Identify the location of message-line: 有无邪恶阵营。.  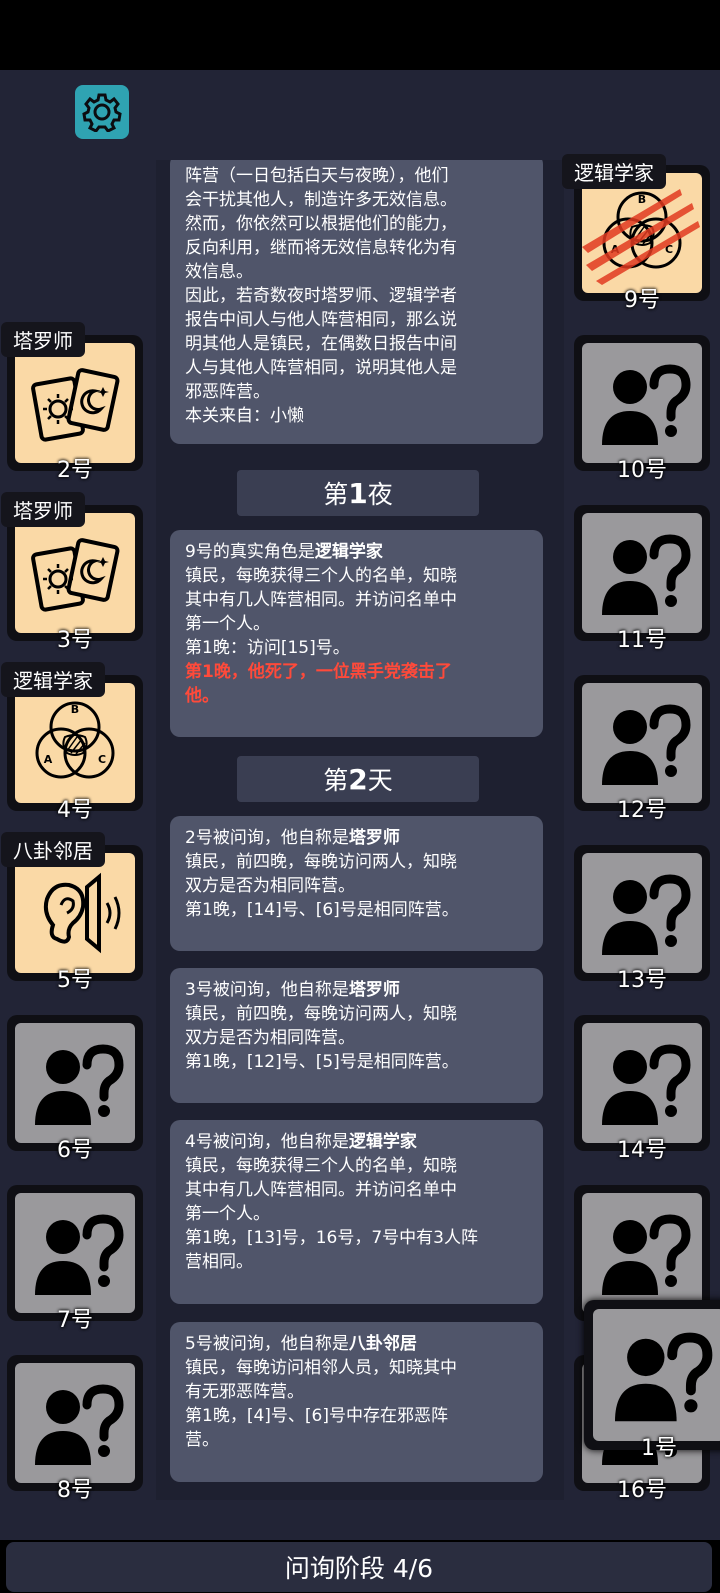
(244, 1392).